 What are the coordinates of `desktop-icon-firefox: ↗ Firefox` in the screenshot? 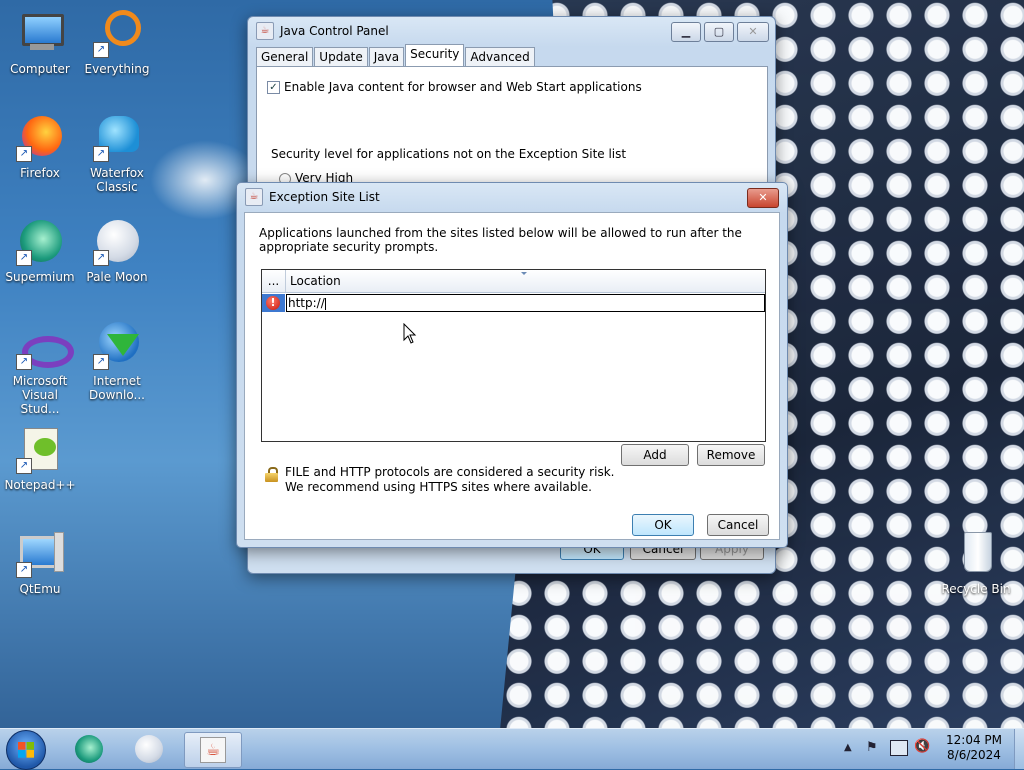 It's located at (40, 147).